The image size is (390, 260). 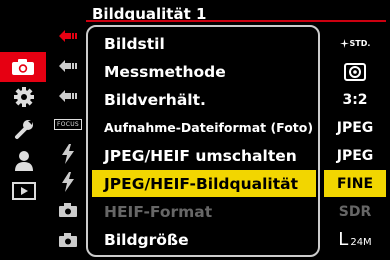 I want to click on wrench-icon, so click(x=24, y=129).